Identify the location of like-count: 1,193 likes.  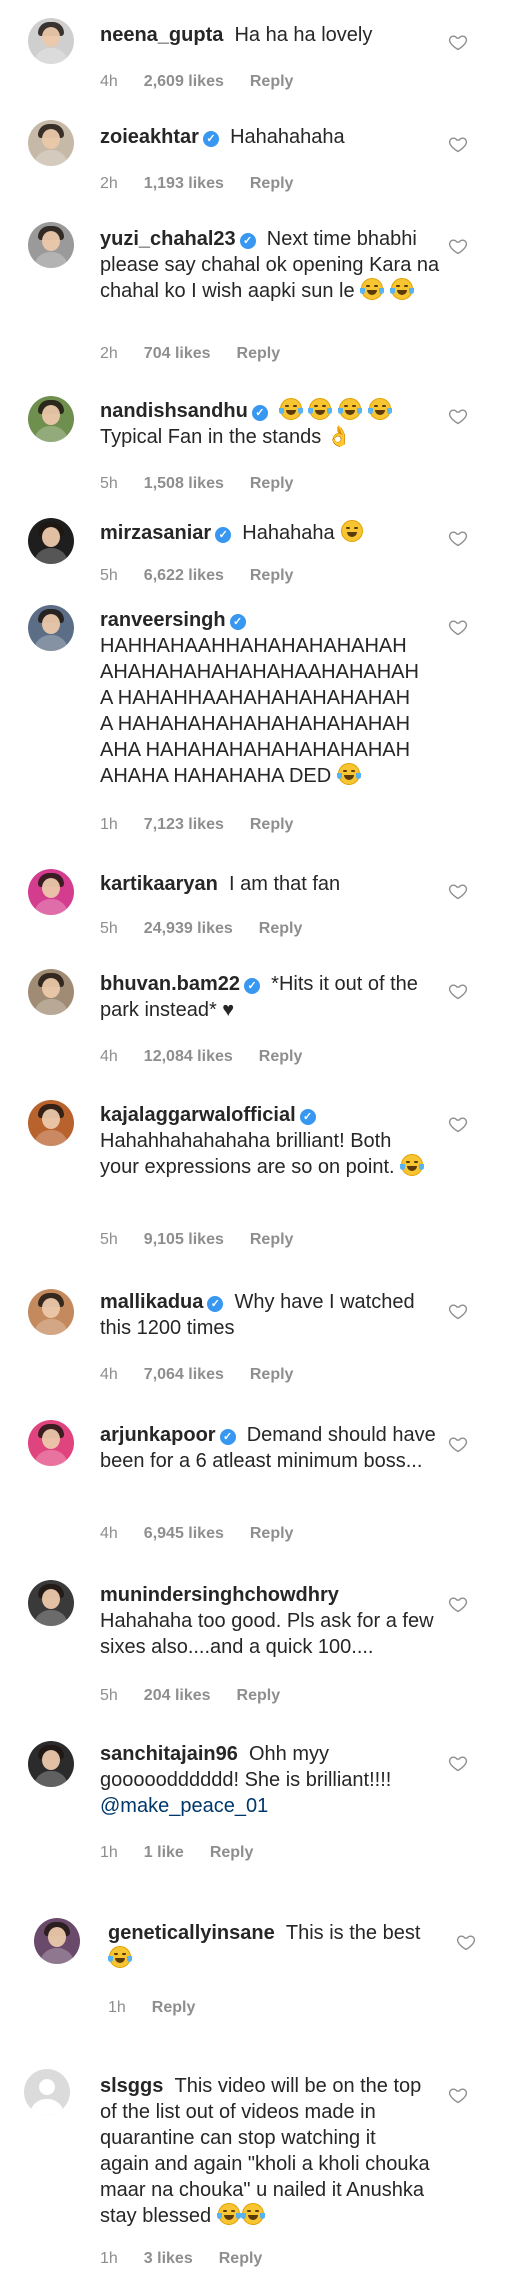
(184, 183).